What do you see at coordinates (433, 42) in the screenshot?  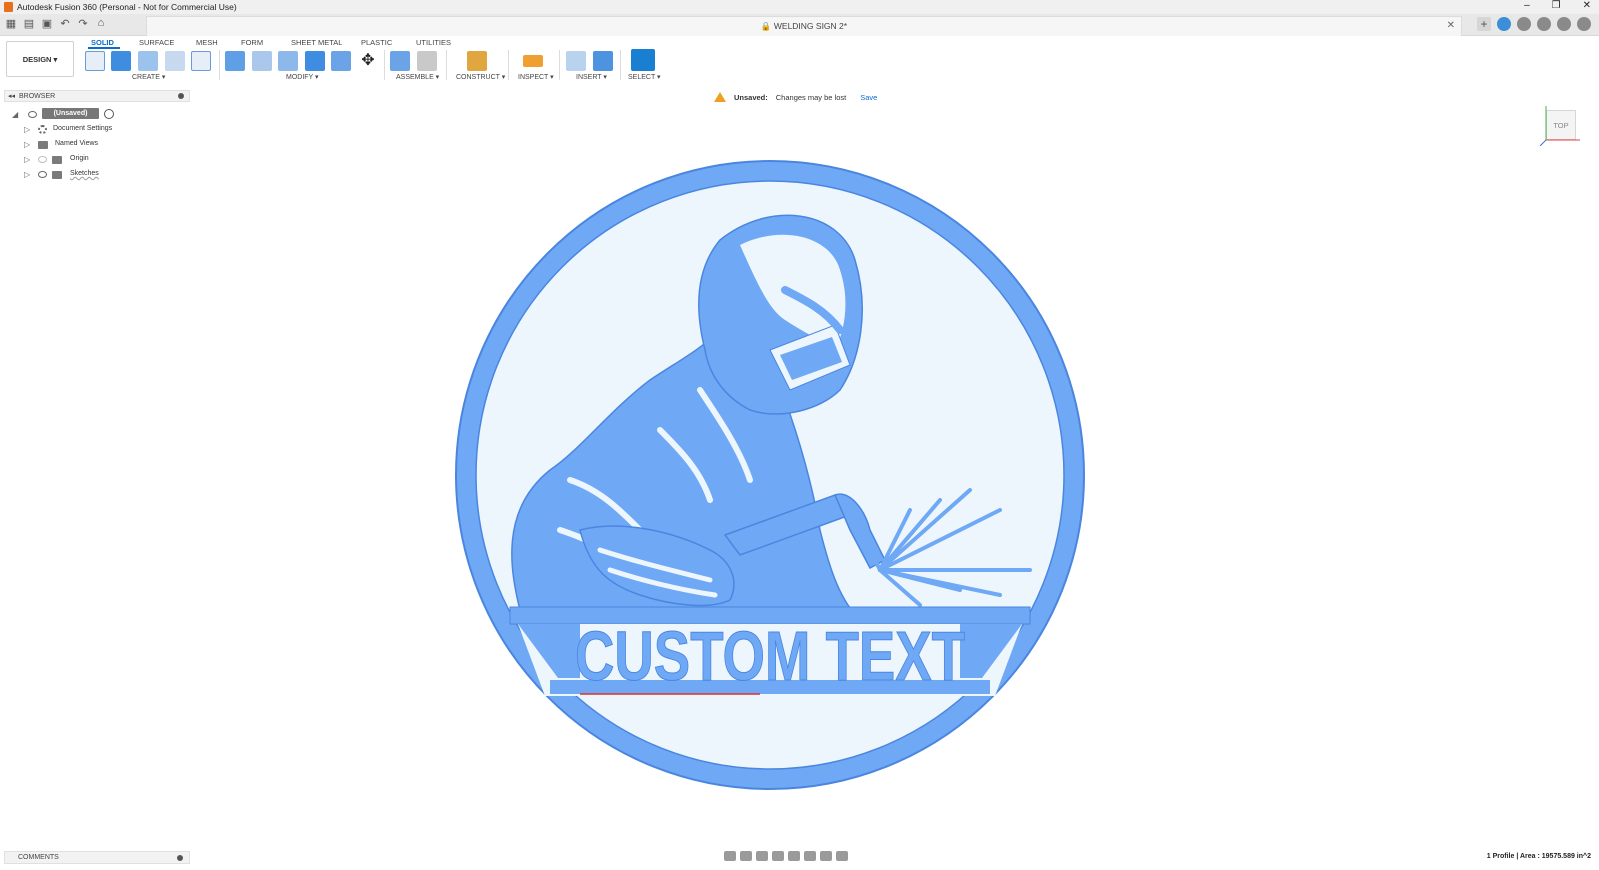 I see `tab-utilities: UTILITIES` at bounding box center [433, 42].